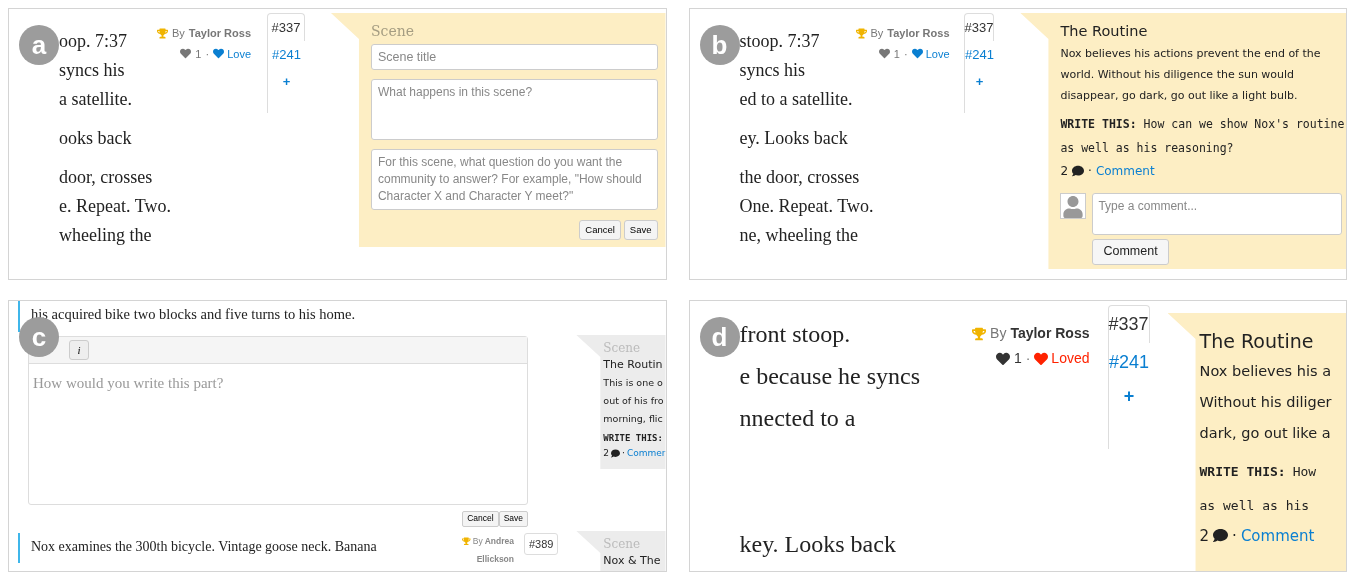  I want to click on scene-description: Nox believes his actions prevent the end of the world. Without his diligence the sun would disappear, go dark, go out like a light bulb., so click(1190, 74).